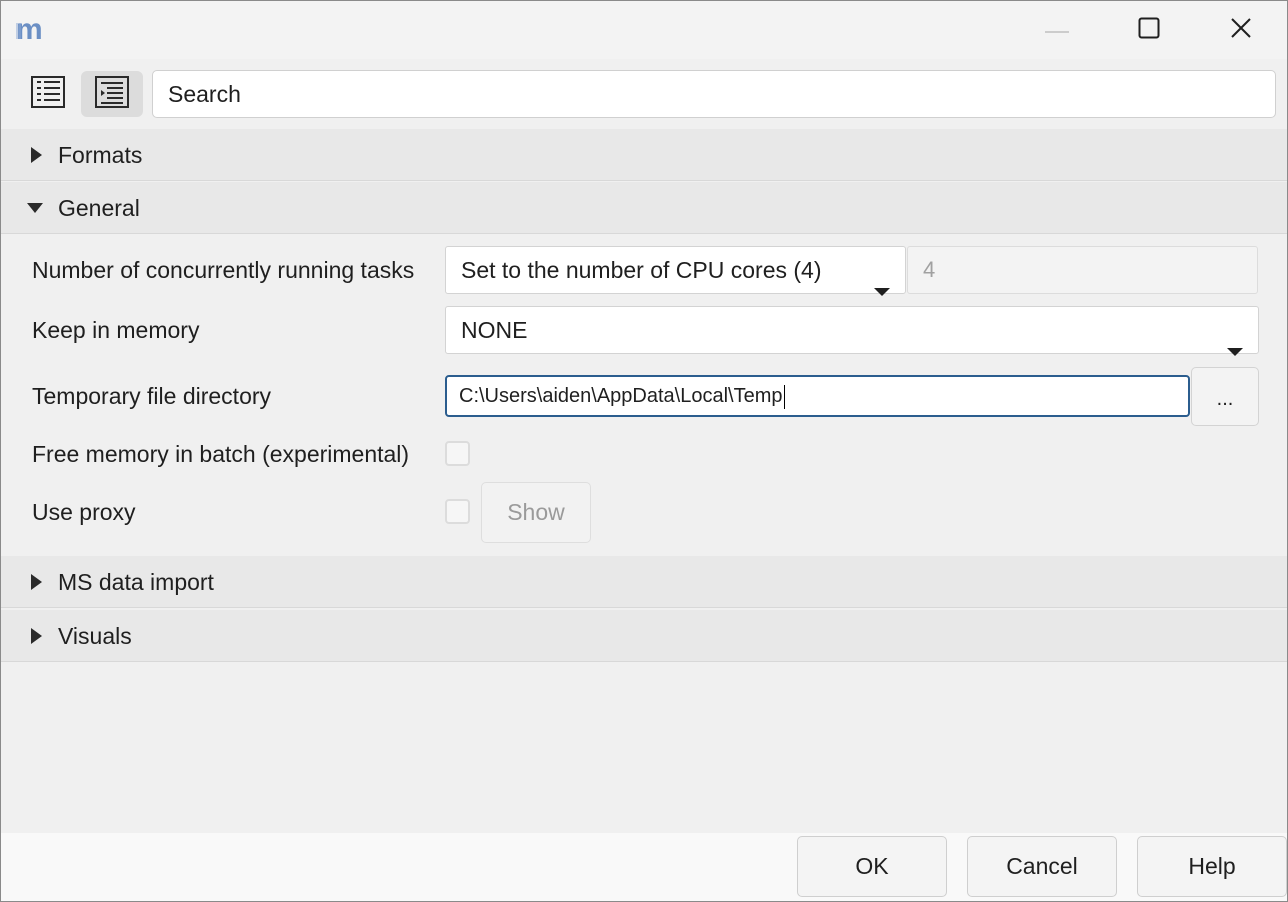 The image size is (1288, 902). Describe the element at coordinates (644, 582) in the screenshot. I see `section-ms-data-import: MS data import` at that location.